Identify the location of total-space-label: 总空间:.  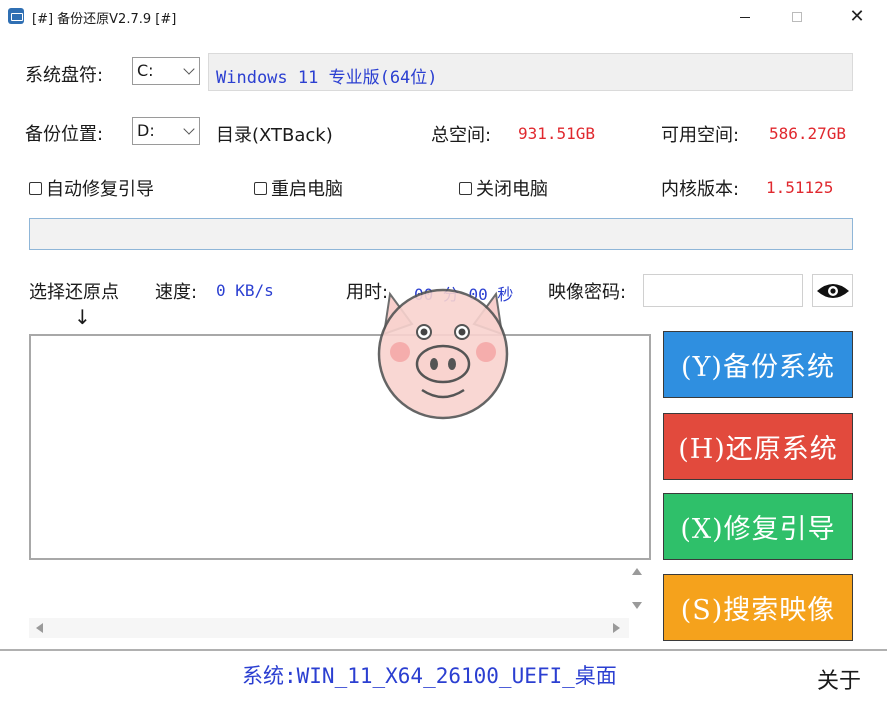
(461, 135).